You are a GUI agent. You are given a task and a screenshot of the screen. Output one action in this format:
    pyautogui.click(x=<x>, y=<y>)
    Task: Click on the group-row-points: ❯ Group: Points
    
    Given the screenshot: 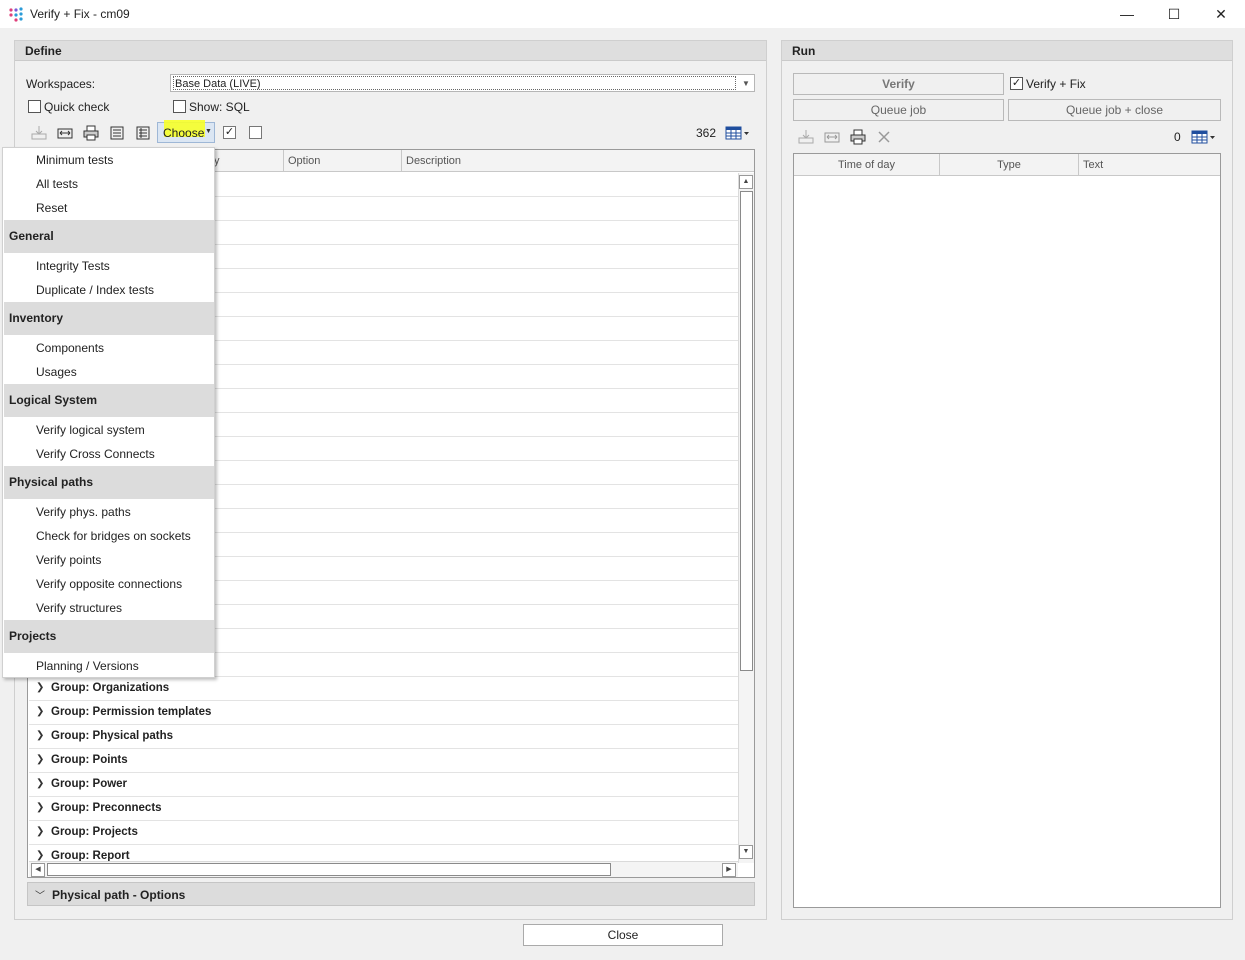 What is the action you would take?
    pyautogui.click(x=383, y=761)
    